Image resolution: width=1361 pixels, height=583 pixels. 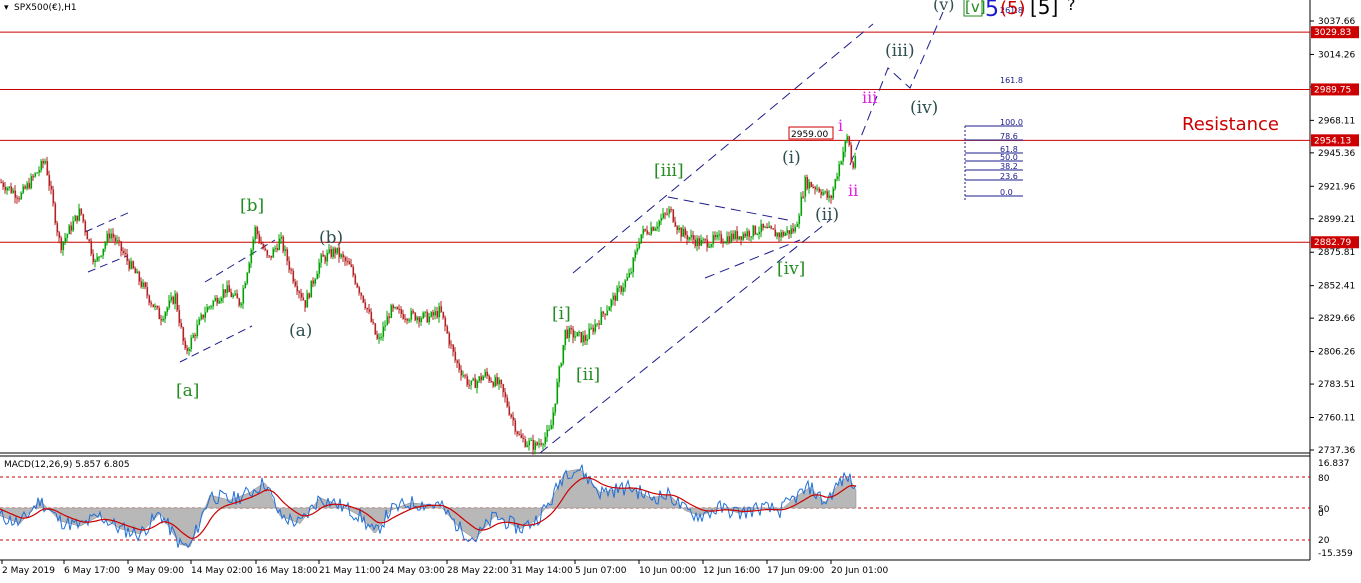 What do you see at coordinates (1324, 479) in the screenshot?
I see `macd-tick-label: 80` at bounding box center [1324, 479].